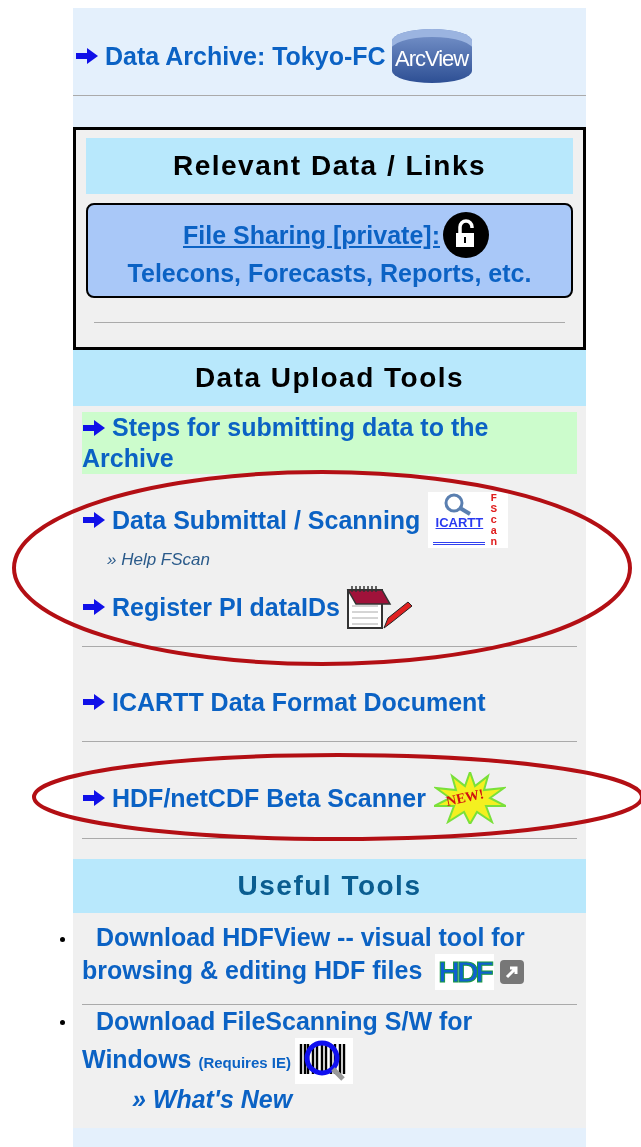 The height and width of the screenshot is (1147, 641). What do you see at coordinates (431, 56) in the screenshot?
I see `cylinder-logo: ArcView` at bounding box center [431, 56].